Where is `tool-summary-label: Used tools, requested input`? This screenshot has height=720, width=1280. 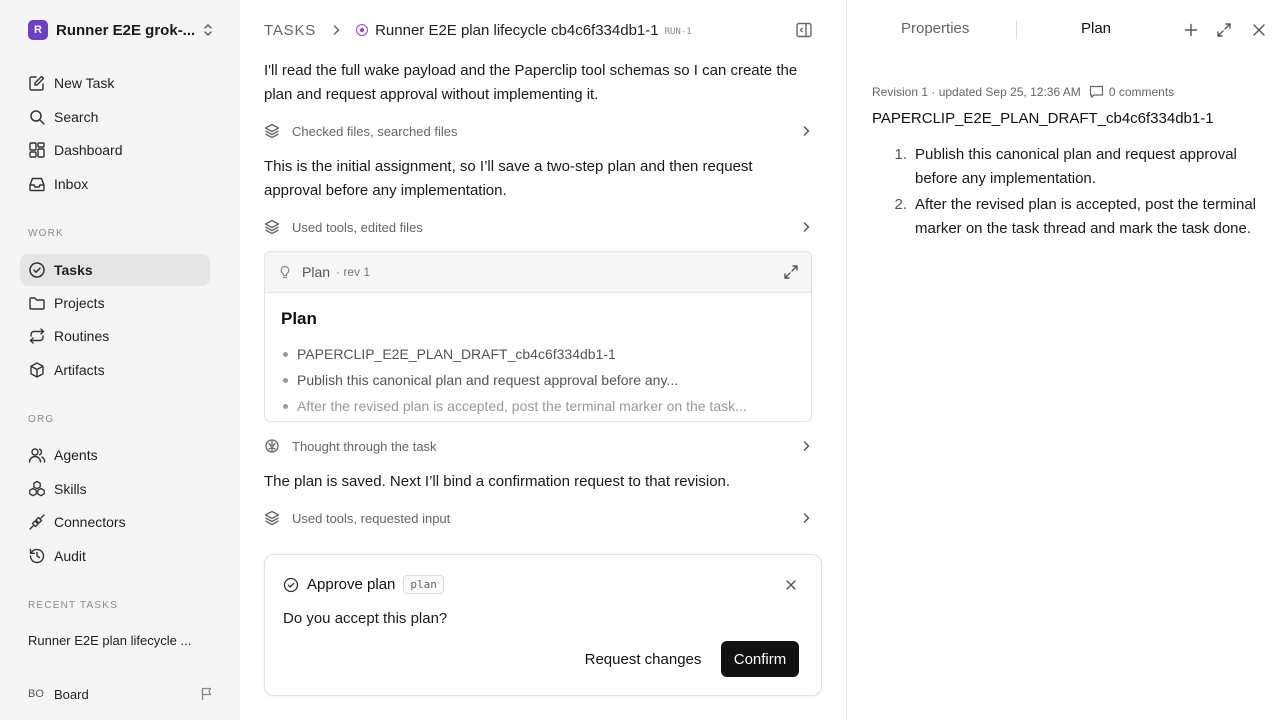
tool-summary-label: Used tools, requested input is located at coordinates (371, 518).